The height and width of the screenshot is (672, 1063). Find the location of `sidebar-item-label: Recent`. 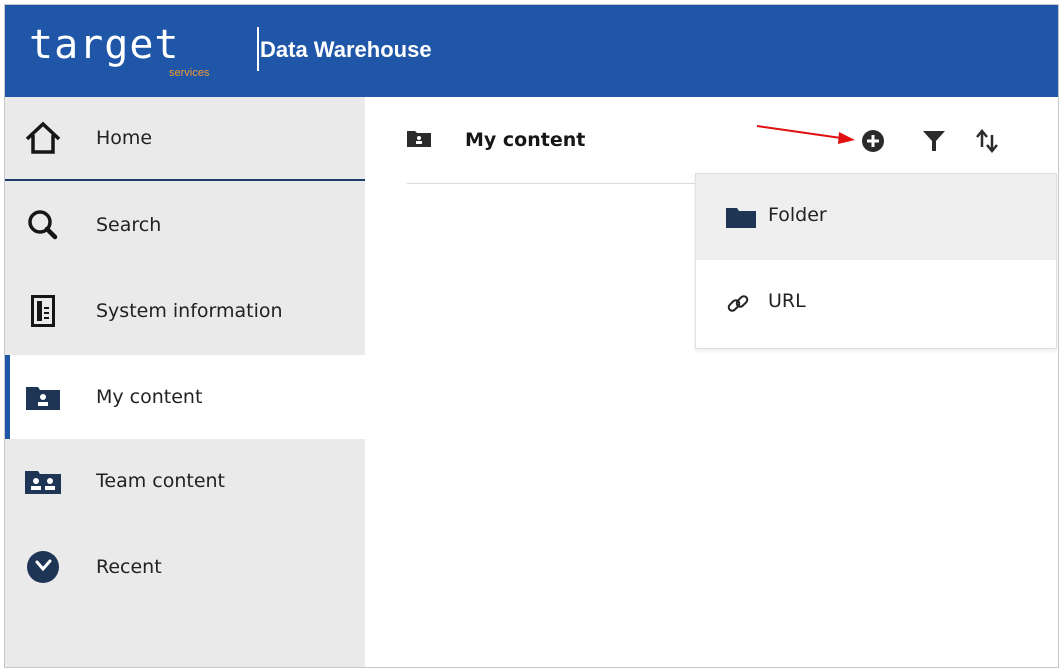

sidebar-item-label: Recent is located at coordinates (129, 567).